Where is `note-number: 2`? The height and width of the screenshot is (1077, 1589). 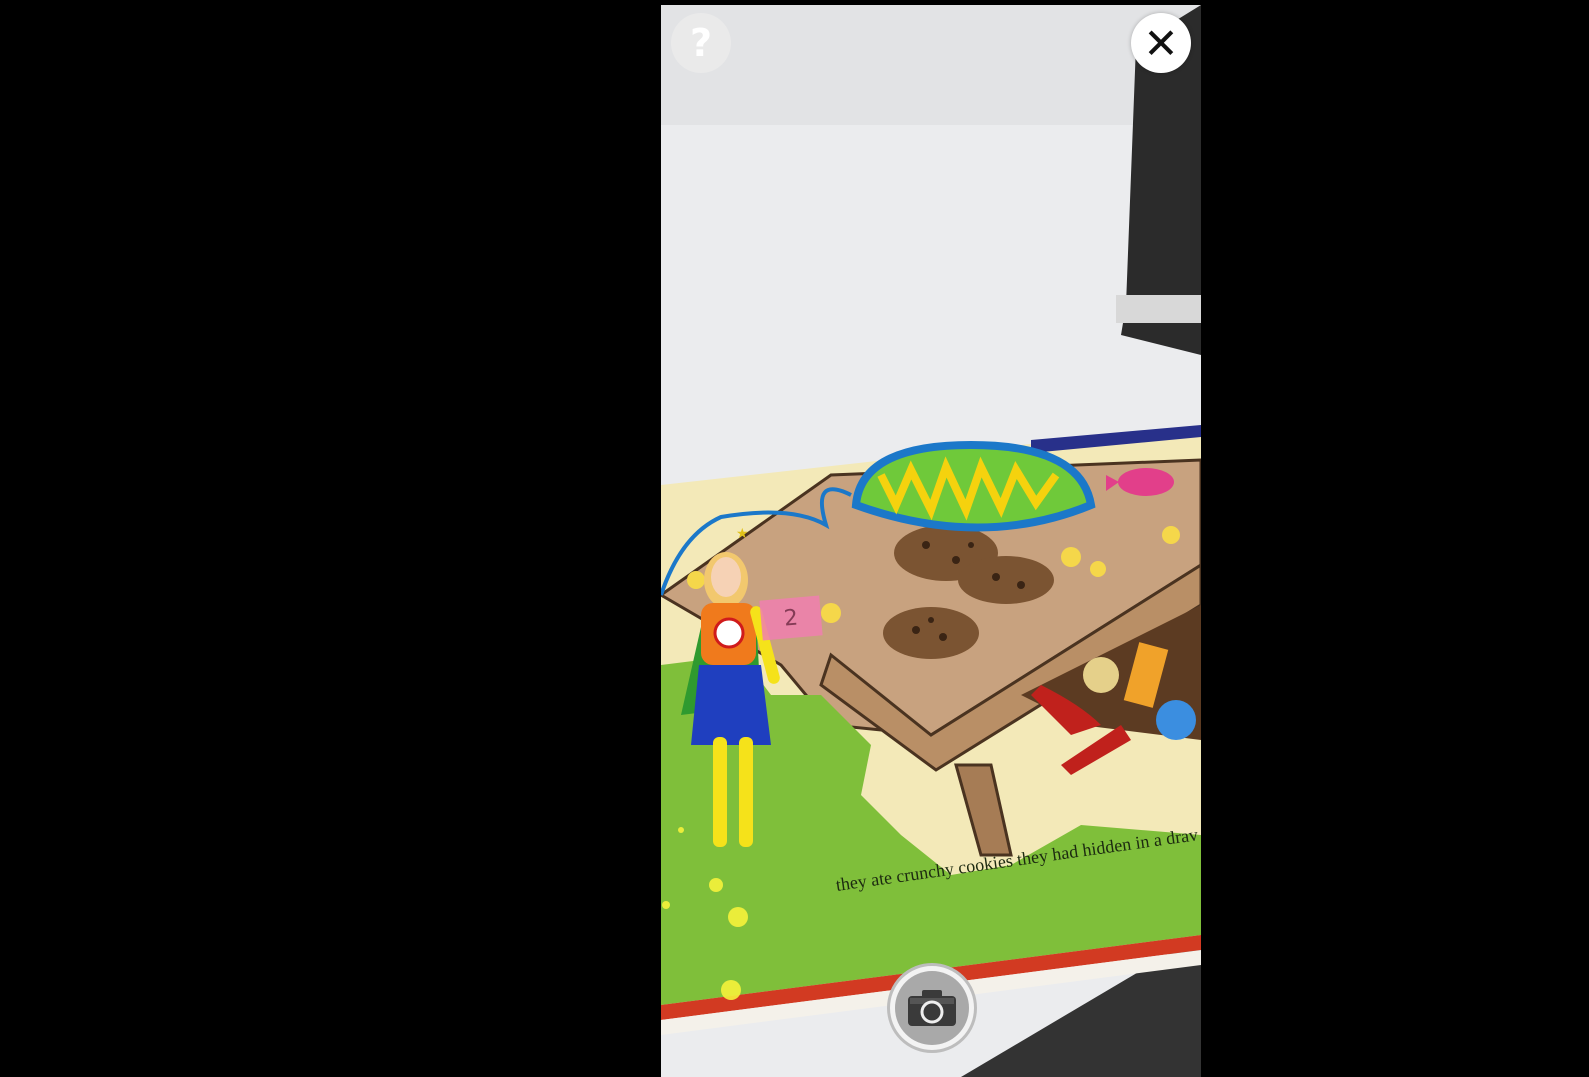
note-number: 2 is located at coordinates (791, 618).